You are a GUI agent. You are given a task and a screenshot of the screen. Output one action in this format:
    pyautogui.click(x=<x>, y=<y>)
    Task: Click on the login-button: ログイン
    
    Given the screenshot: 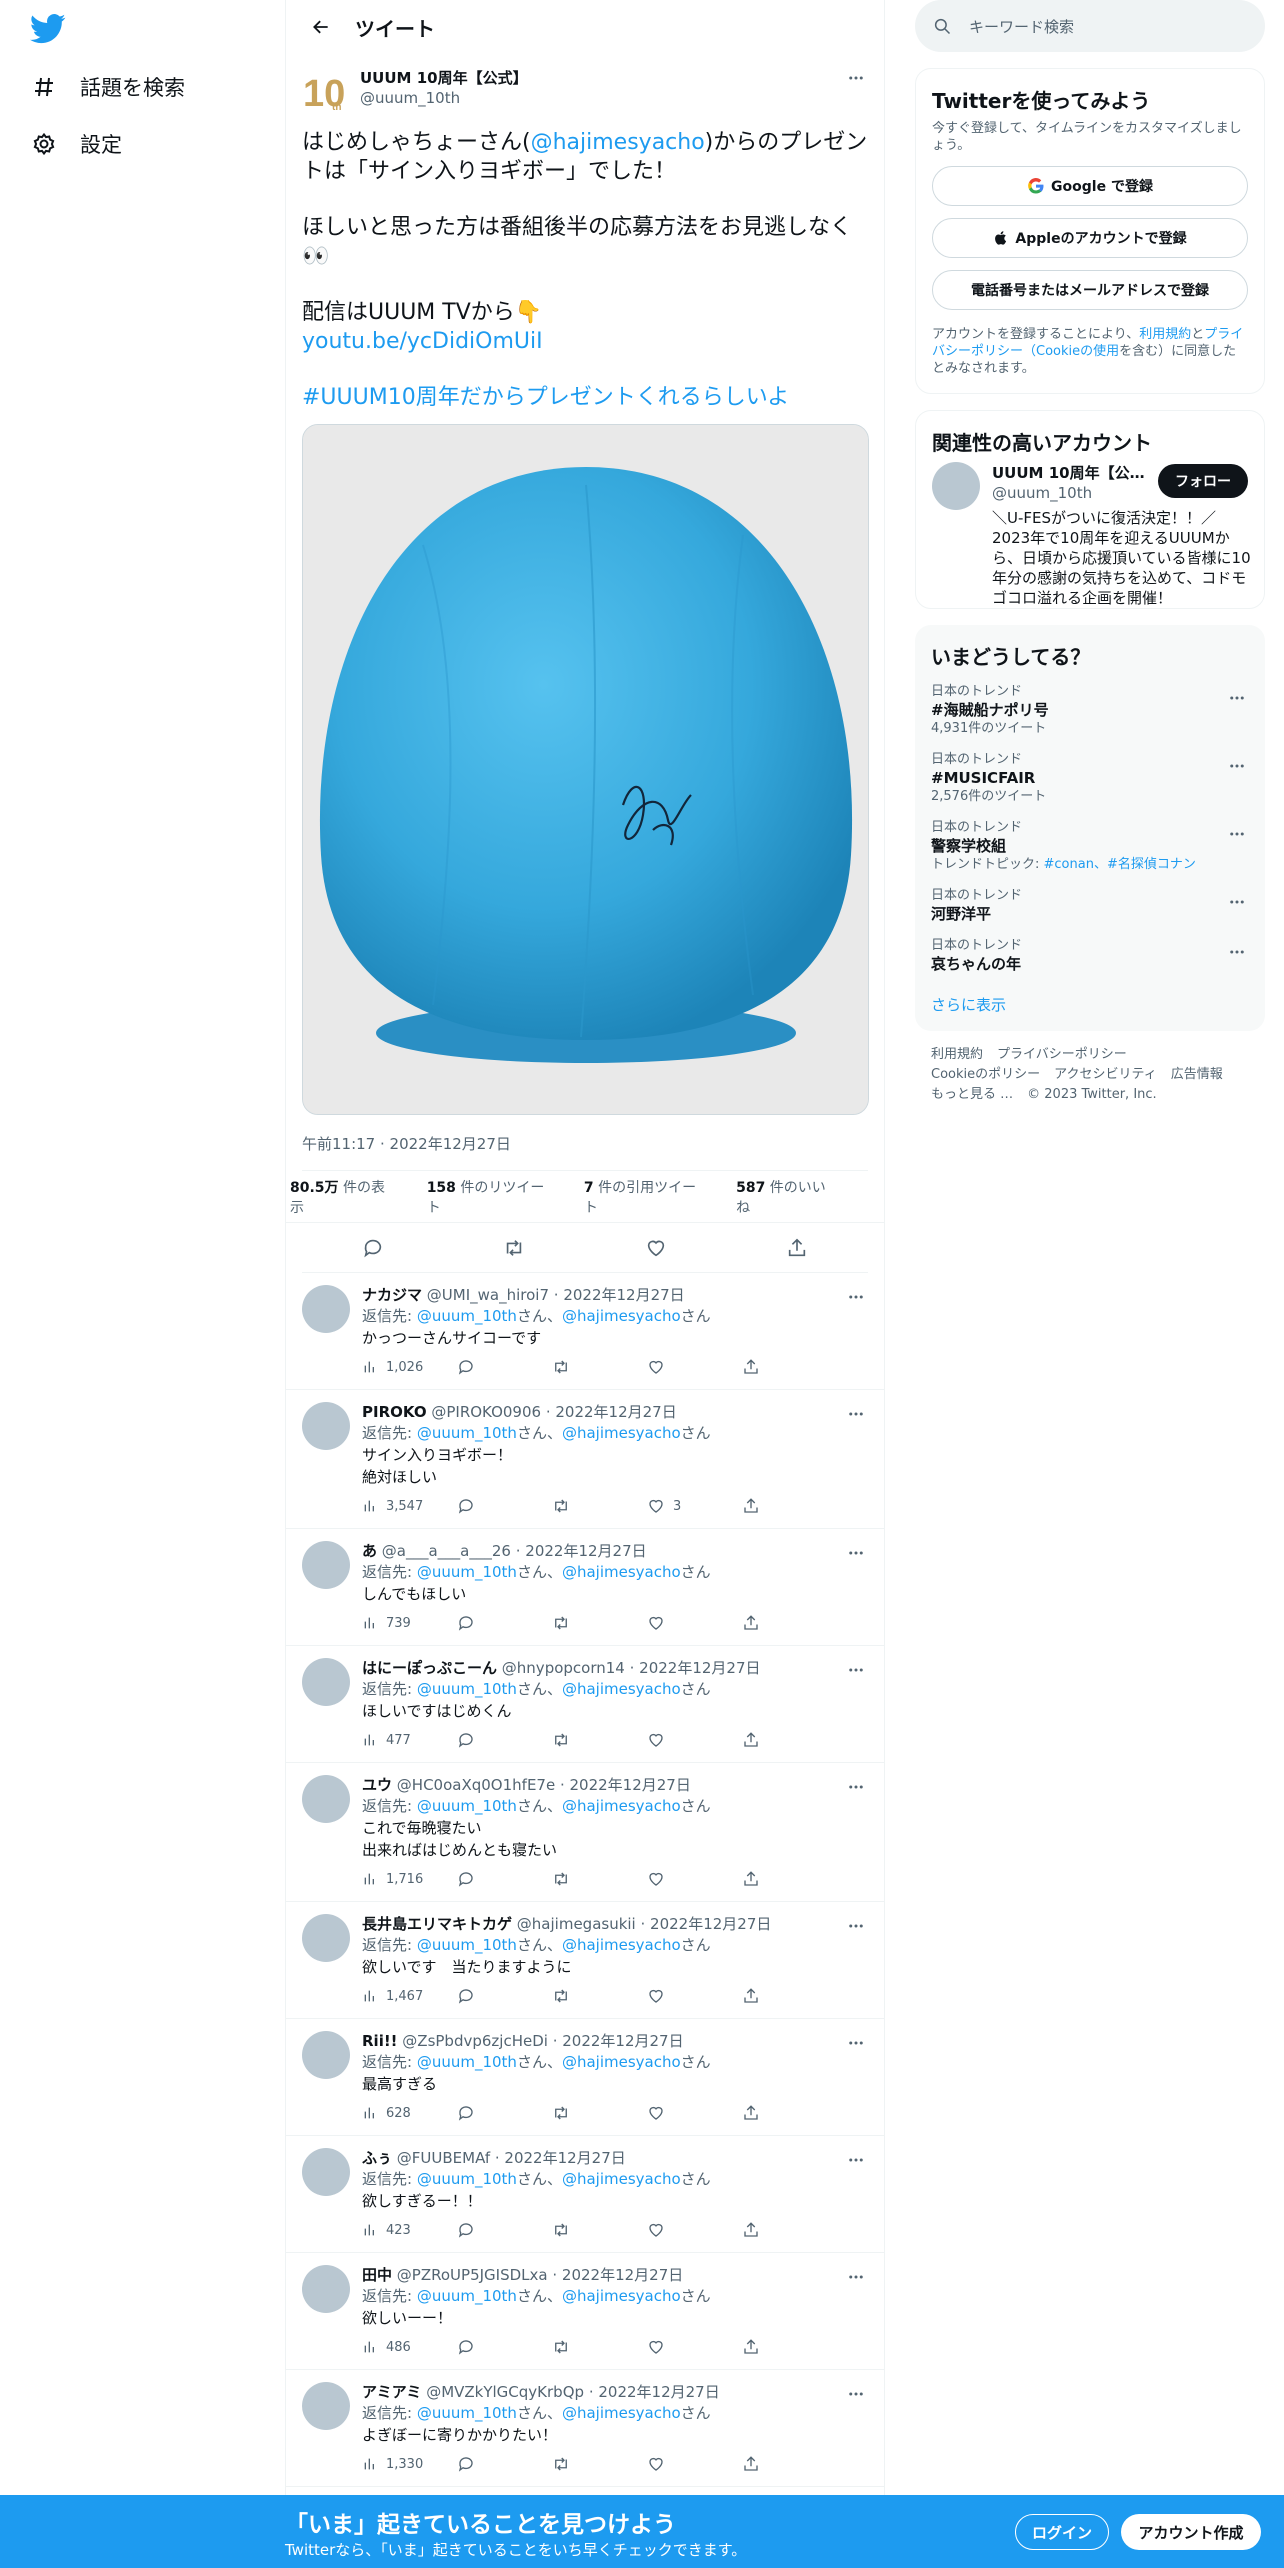 What is the action you would take?
    pyautogui.click(x=1062, y=2532)
    